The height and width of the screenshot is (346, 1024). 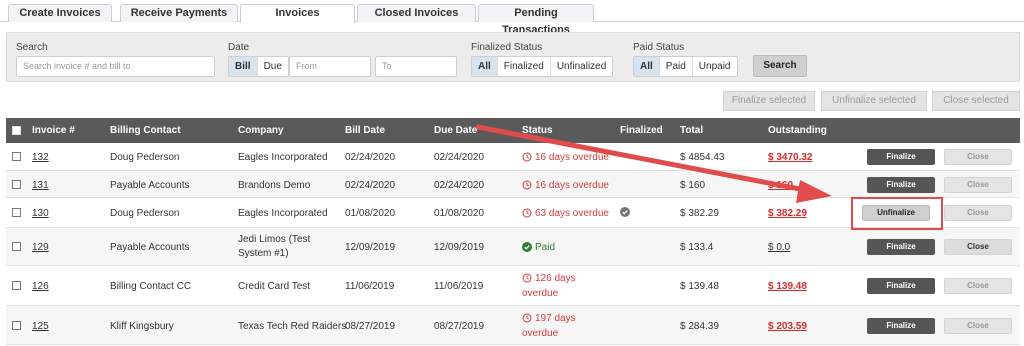 What do you see at coordinates (416, 66) in the screenshot?
I see `date-to-input: To` at bounding box center [416, 66].